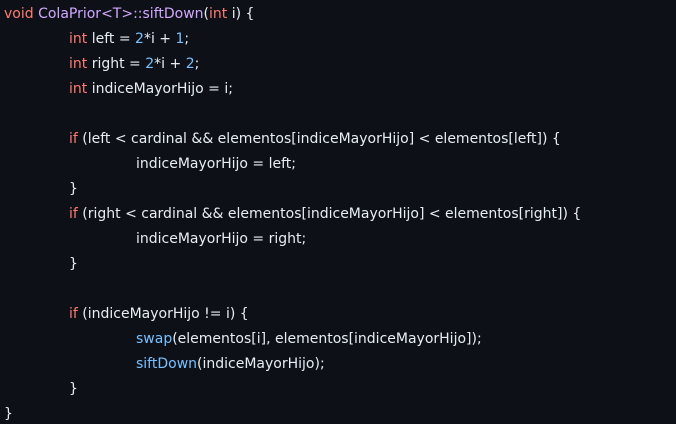 The height and width of the screenshot is (424, 676). Describe the element at coordinates (116, 64) in the screenshot. I see `code-token: right =` at that location.